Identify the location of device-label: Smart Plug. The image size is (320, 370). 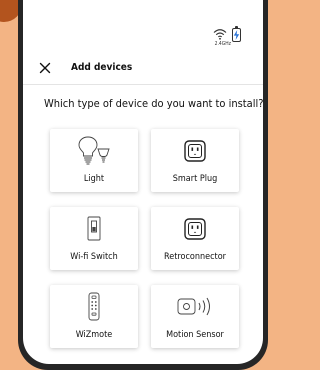
(195, 179).